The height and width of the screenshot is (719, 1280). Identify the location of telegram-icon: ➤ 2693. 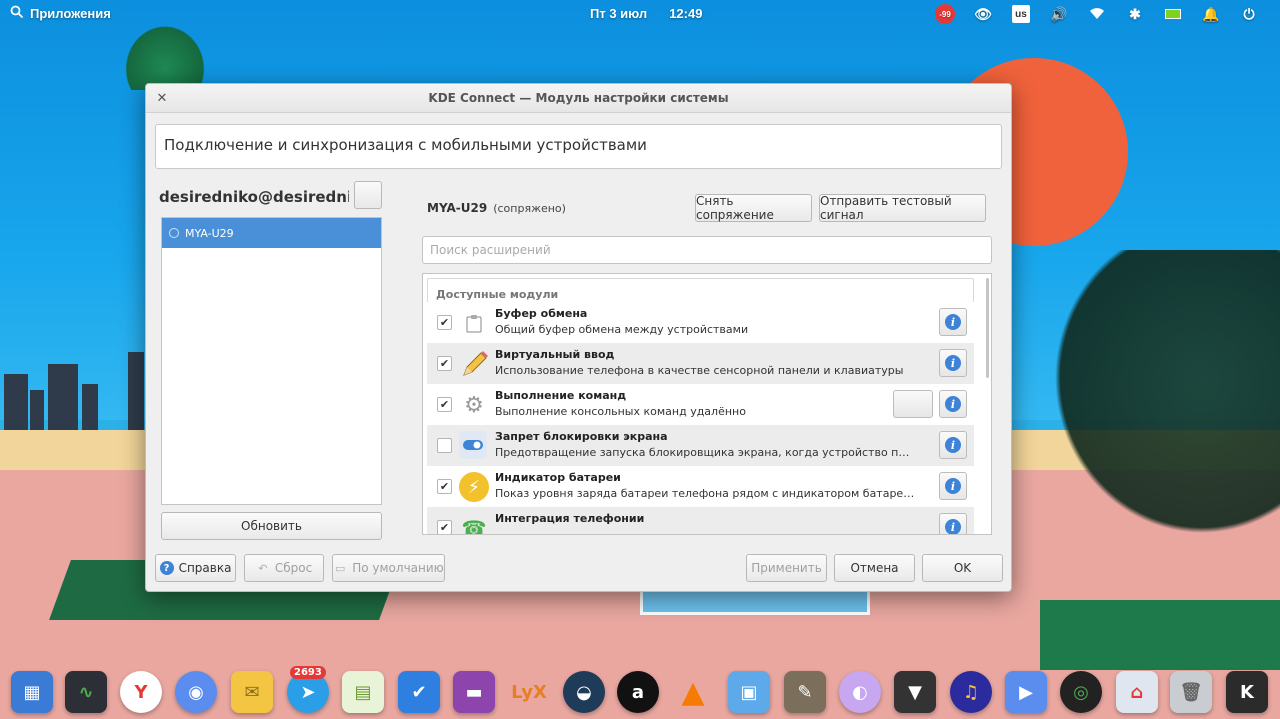
(308, 689).